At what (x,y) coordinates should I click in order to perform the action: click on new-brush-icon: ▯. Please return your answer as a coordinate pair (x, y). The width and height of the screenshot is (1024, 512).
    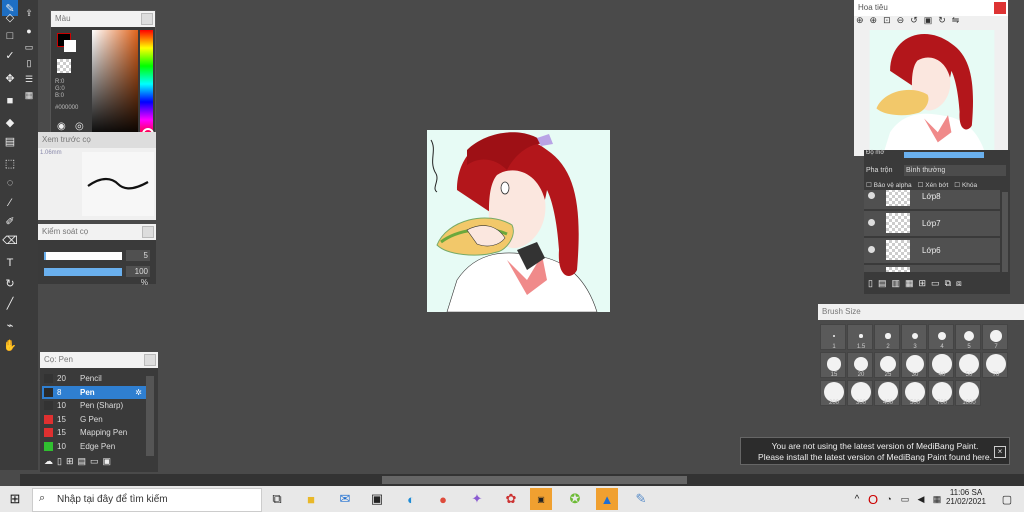
    Looking at the image, I should click on (59, 463).